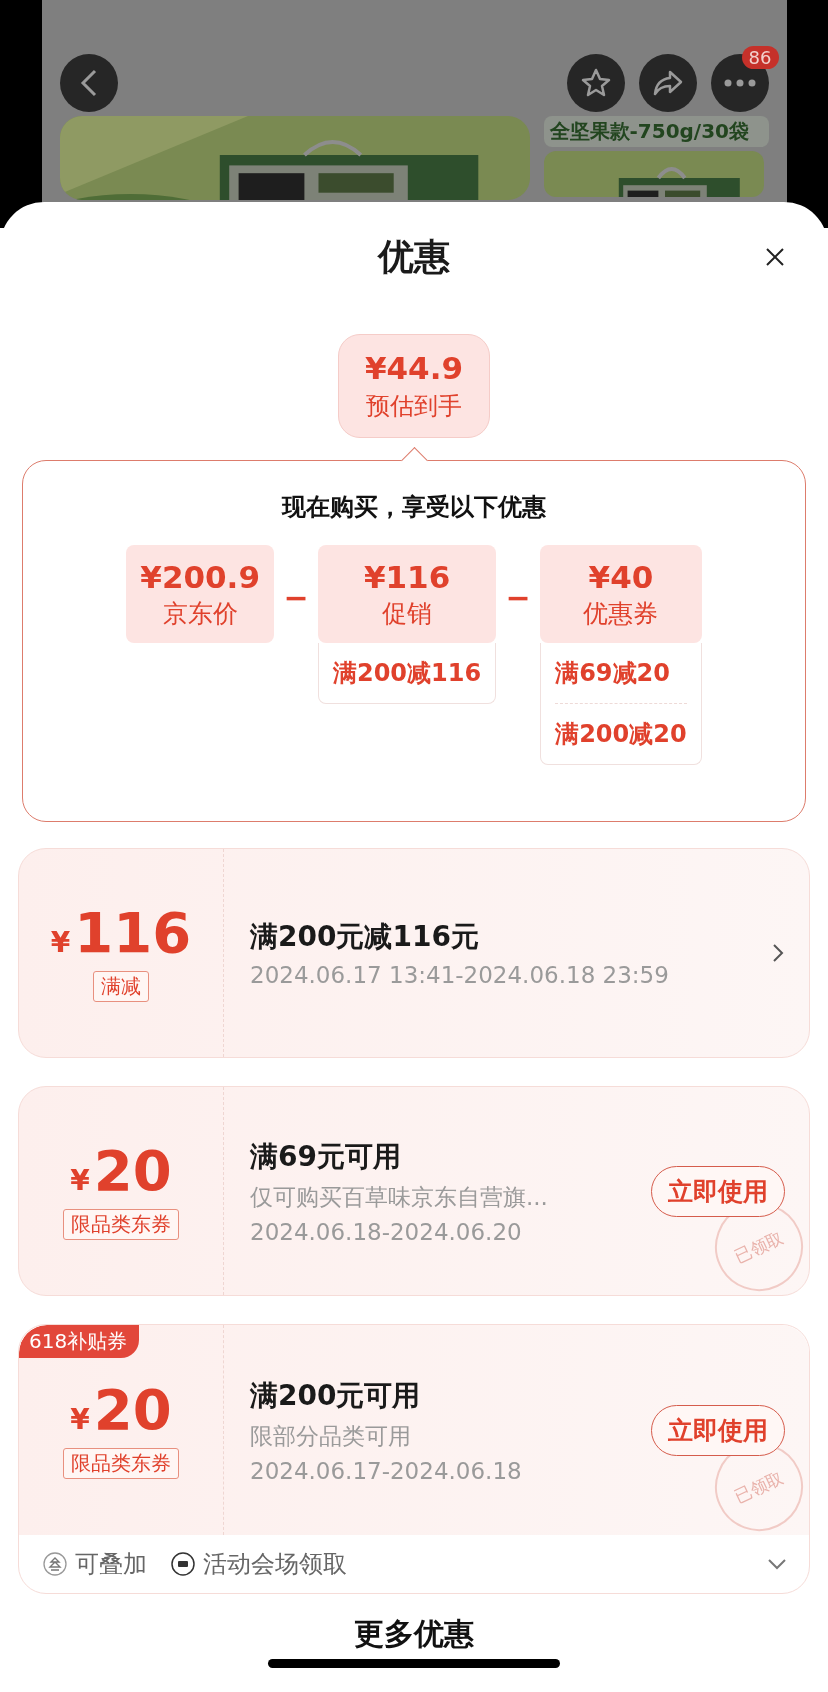 This screenshot has width=828, height=1692. Describe the element at coordinates (760, 57) in the screenshot. I see `notification-badge: 86` at that location.